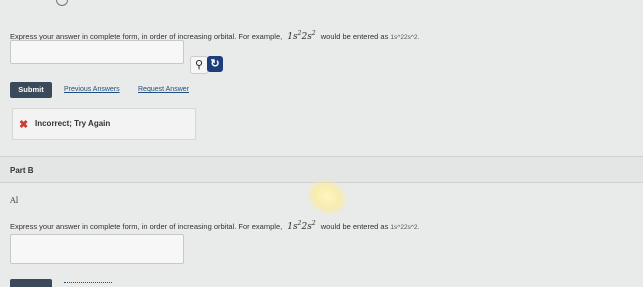 This screenshot has width=643, height=287. I want to click on keyboard-tool-button: ⚲, so click(199, 65).